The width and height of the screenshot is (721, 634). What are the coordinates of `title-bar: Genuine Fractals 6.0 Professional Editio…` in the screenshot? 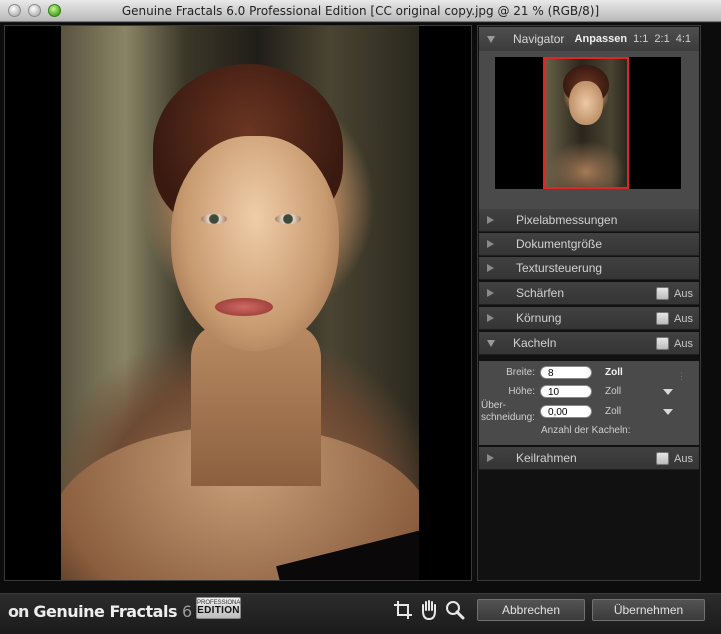 It's located at (360, 11).